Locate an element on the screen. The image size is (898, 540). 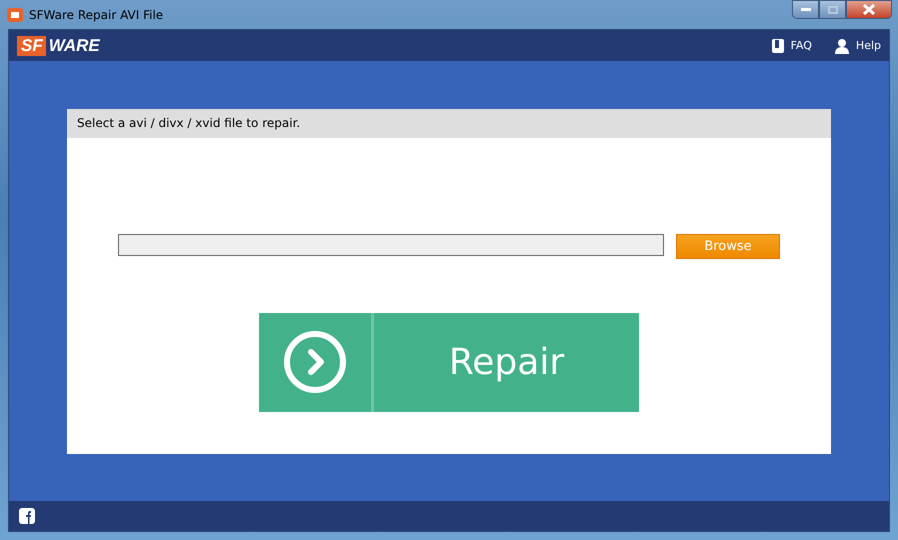
close-icon is located at coordinates (869, 9).